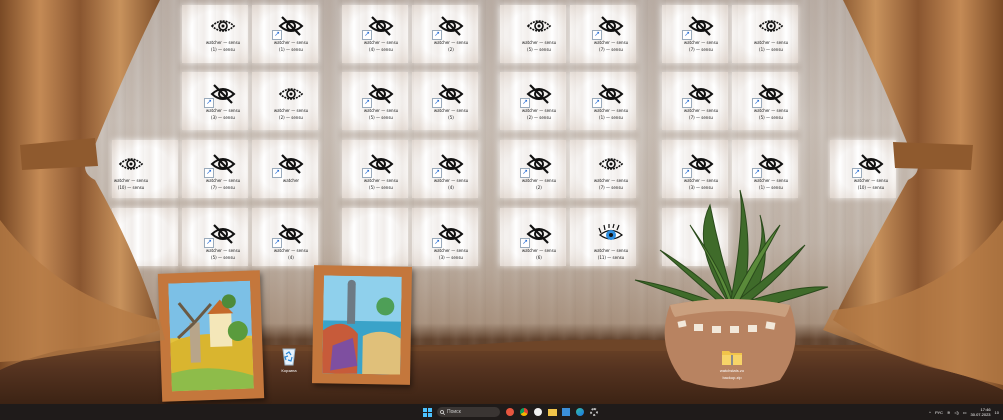  What do you see at coordinates (451, 101) in the screenshot?
I see `desktop-icon: ↗ watcher — sensu (5)` at bounding box center [451, 101].